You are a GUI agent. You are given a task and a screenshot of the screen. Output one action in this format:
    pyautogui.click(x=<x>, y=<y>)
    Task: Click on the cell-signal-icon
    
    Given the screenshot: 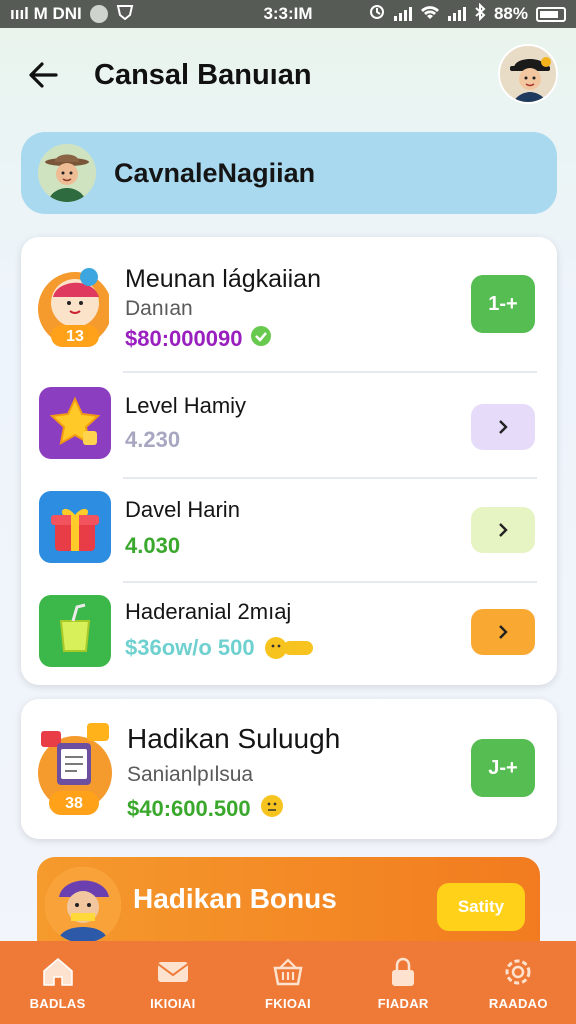 What is the action you would take?
    pyautogui.click(x=402, y=14)
    